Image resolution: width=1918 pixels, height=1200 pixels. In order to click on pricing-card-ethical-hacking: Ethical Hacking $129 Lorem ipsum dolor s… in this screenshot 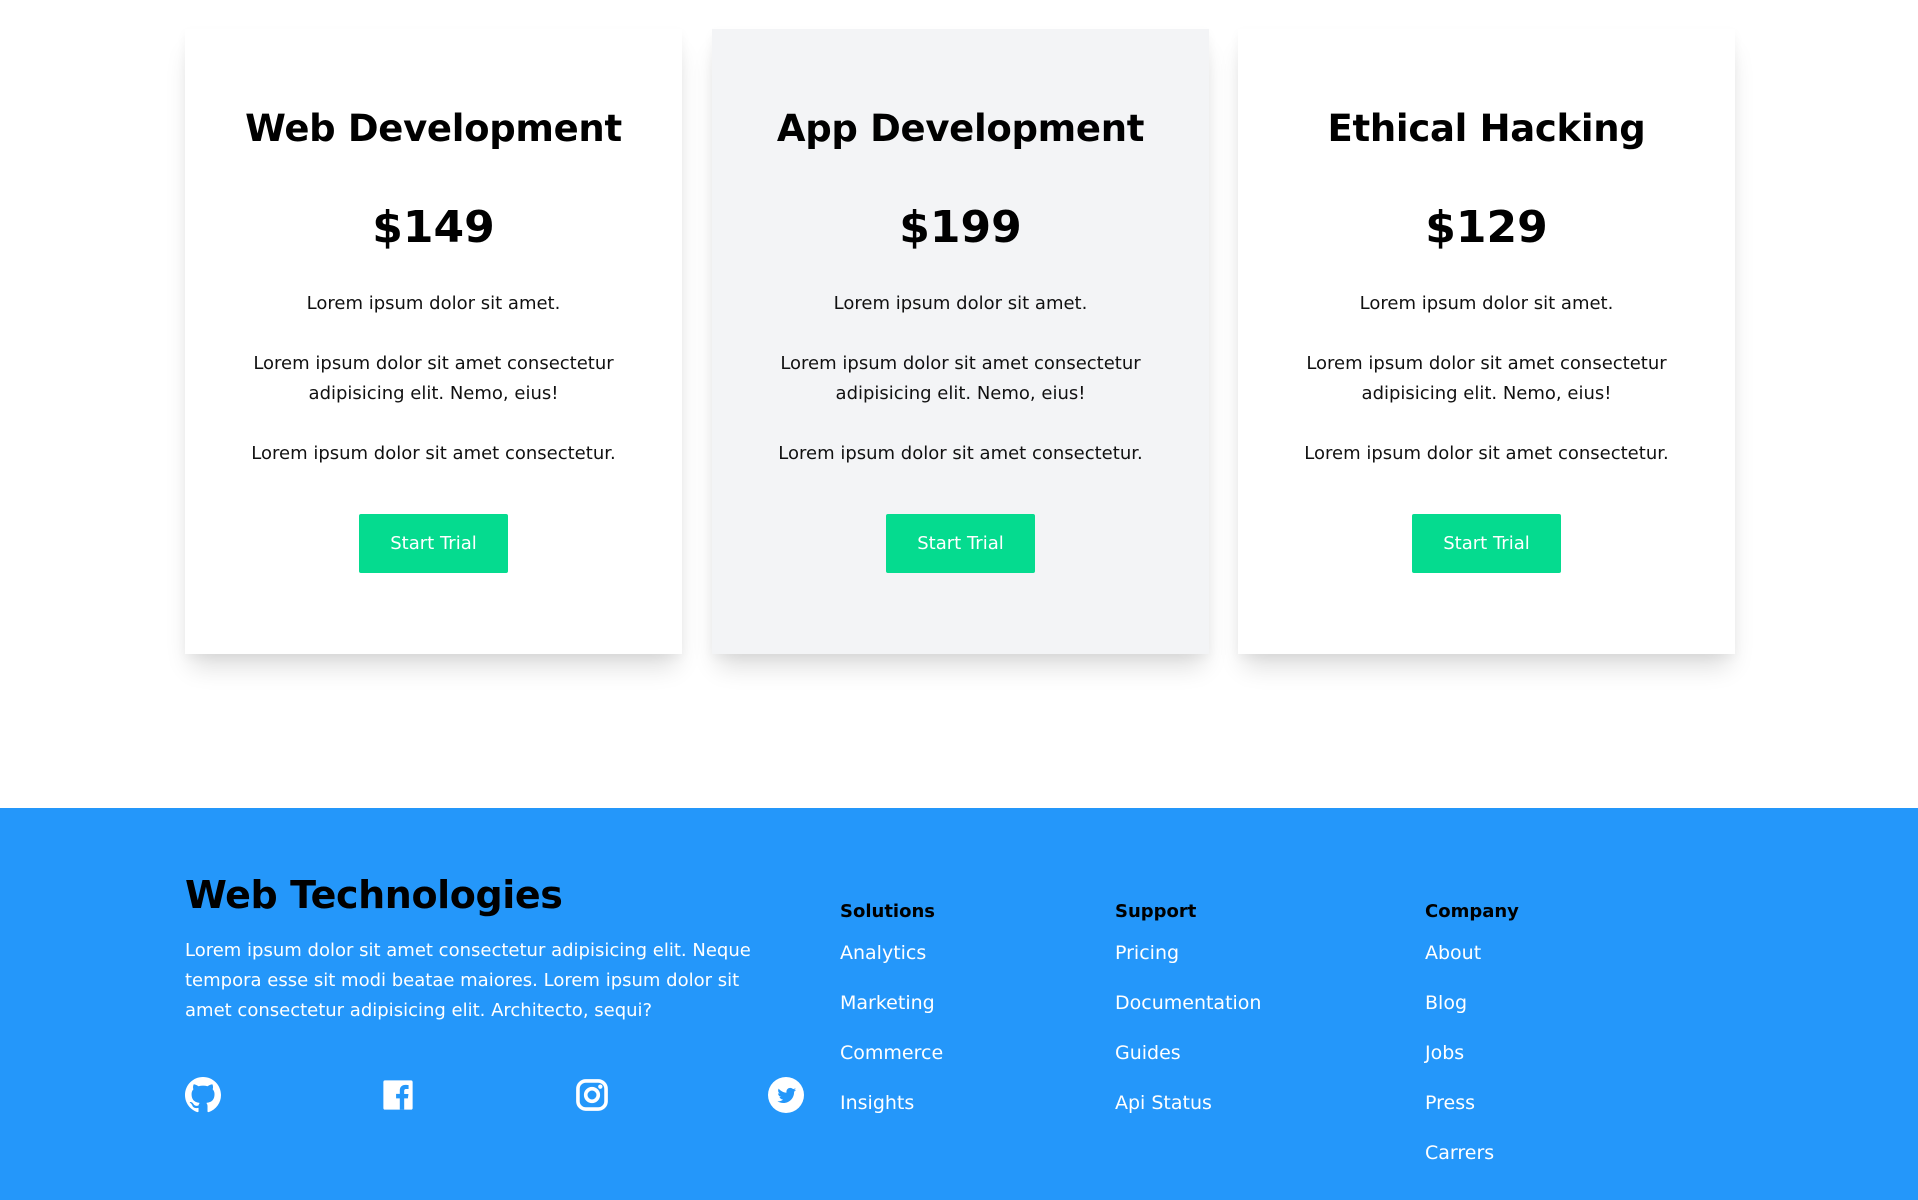, I will do `click(1486, 341)`.